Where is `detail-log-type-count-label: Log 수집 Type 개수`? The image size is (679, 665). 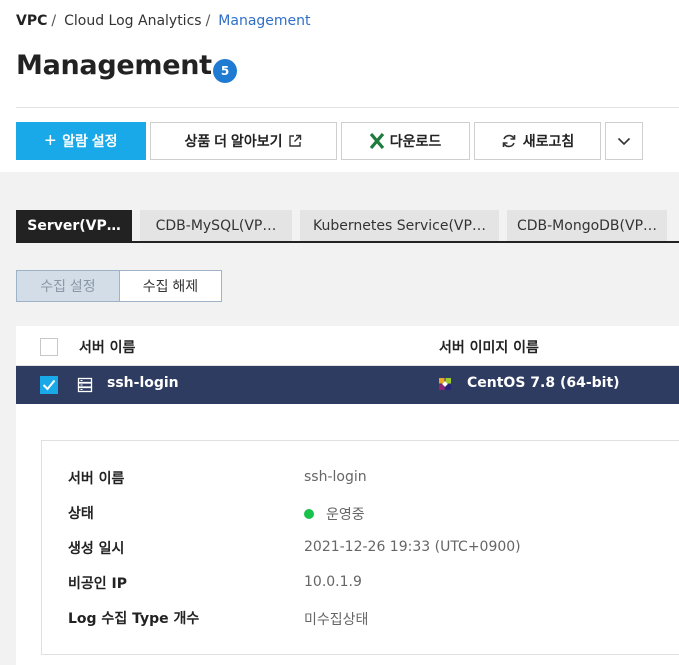
detail-log-type-count-label: Log 수집 Type 개수 is located at coordinates (134, 619).